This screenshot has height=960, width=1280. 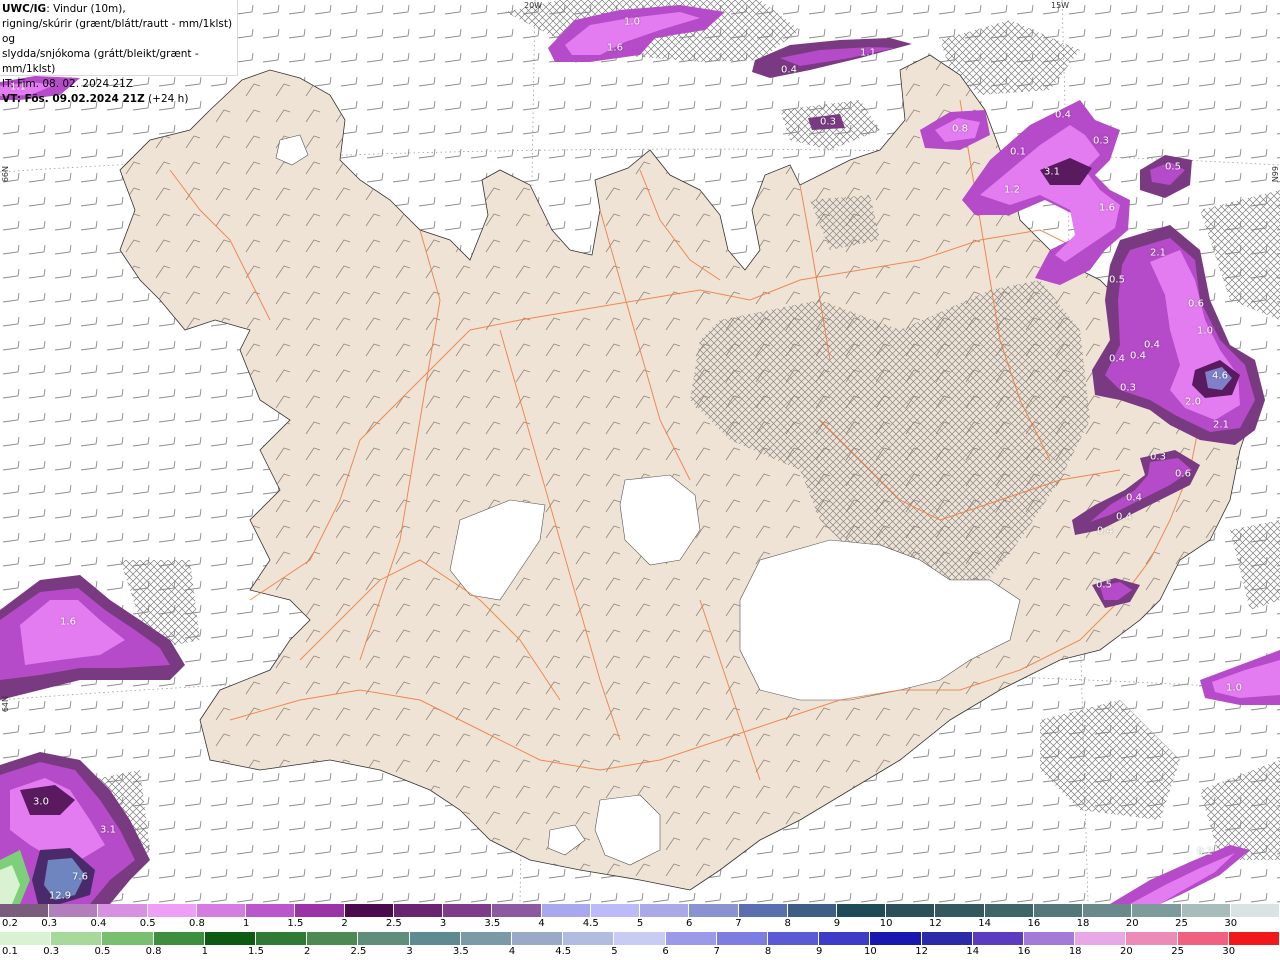 I want to click on legend-snow-label: 16, so click(x=1034, y=923).